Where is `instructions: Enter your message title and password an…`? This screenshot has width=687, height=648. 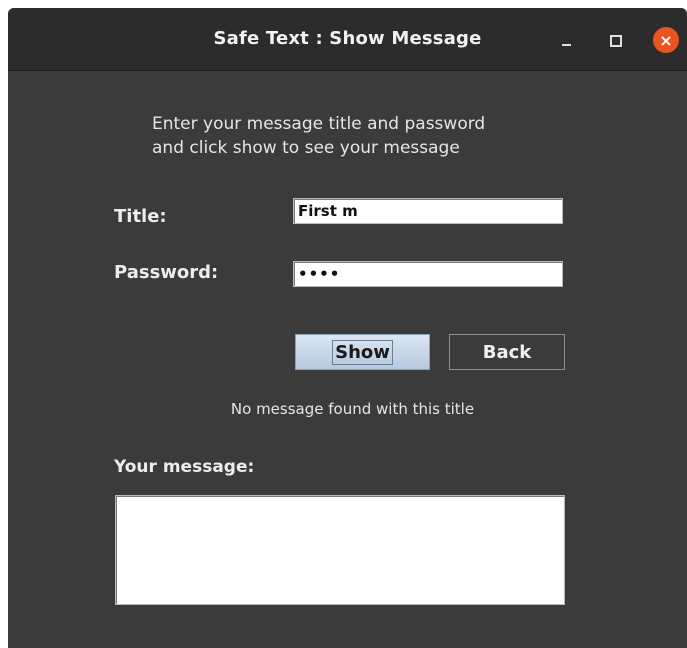
instructions: Enter your message title and password an… is located at coordinates (362, 136).